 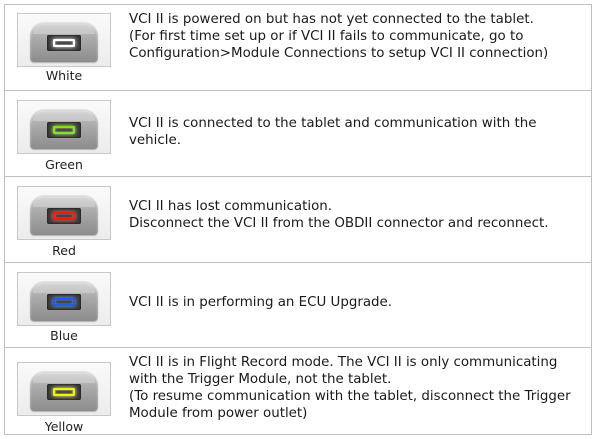 What do you see at coordinates (64, 426) in the screenshot?
I see `led-color-caption: Yellow` at bounding box center [64, 426].